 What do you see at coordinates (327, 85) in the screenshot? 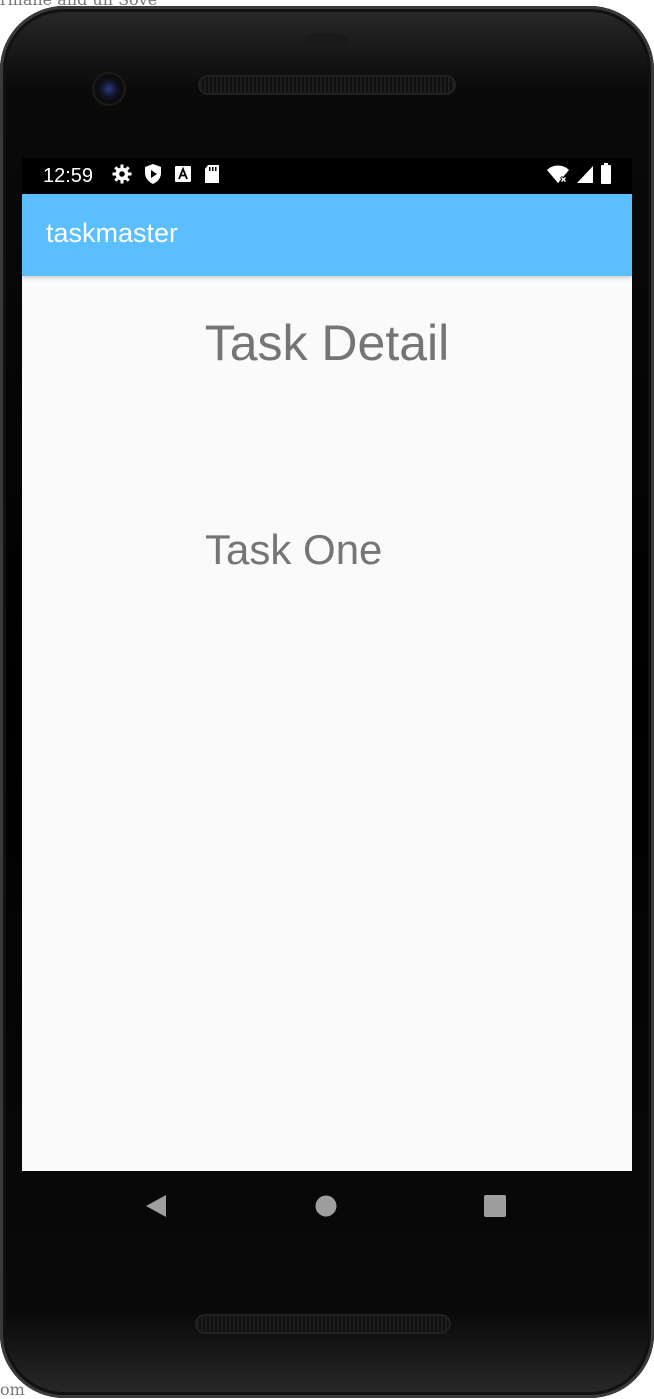
I see `top-speaker-grille` at bounding box center [327, 85].